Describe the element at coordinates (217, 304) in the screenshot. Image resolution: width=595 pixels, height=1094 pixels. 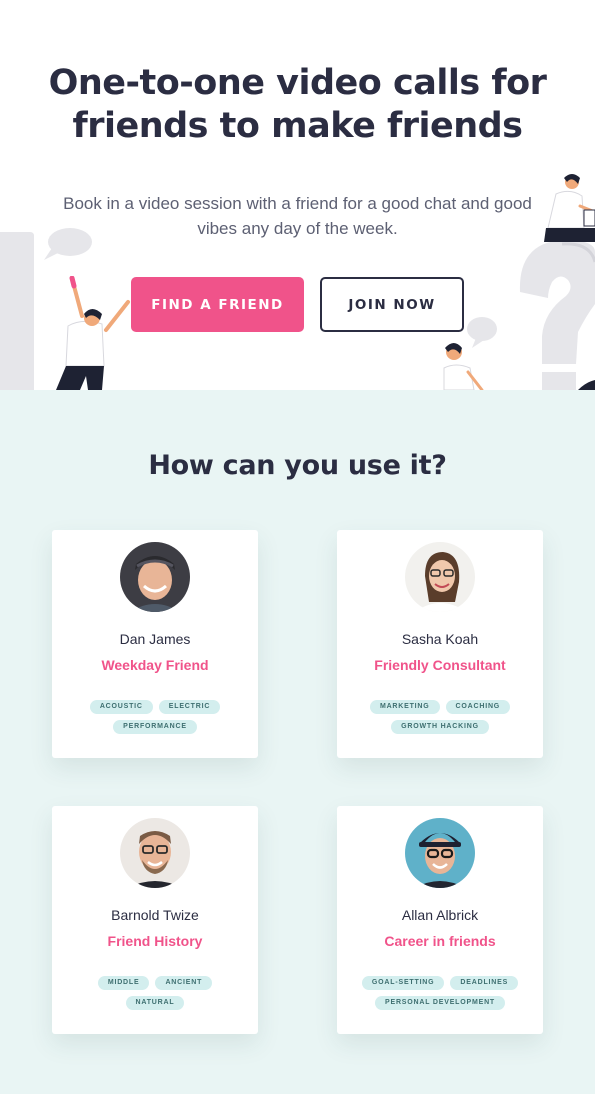
I see `find-a-friend-button: FIND A FRIEND` at that location.